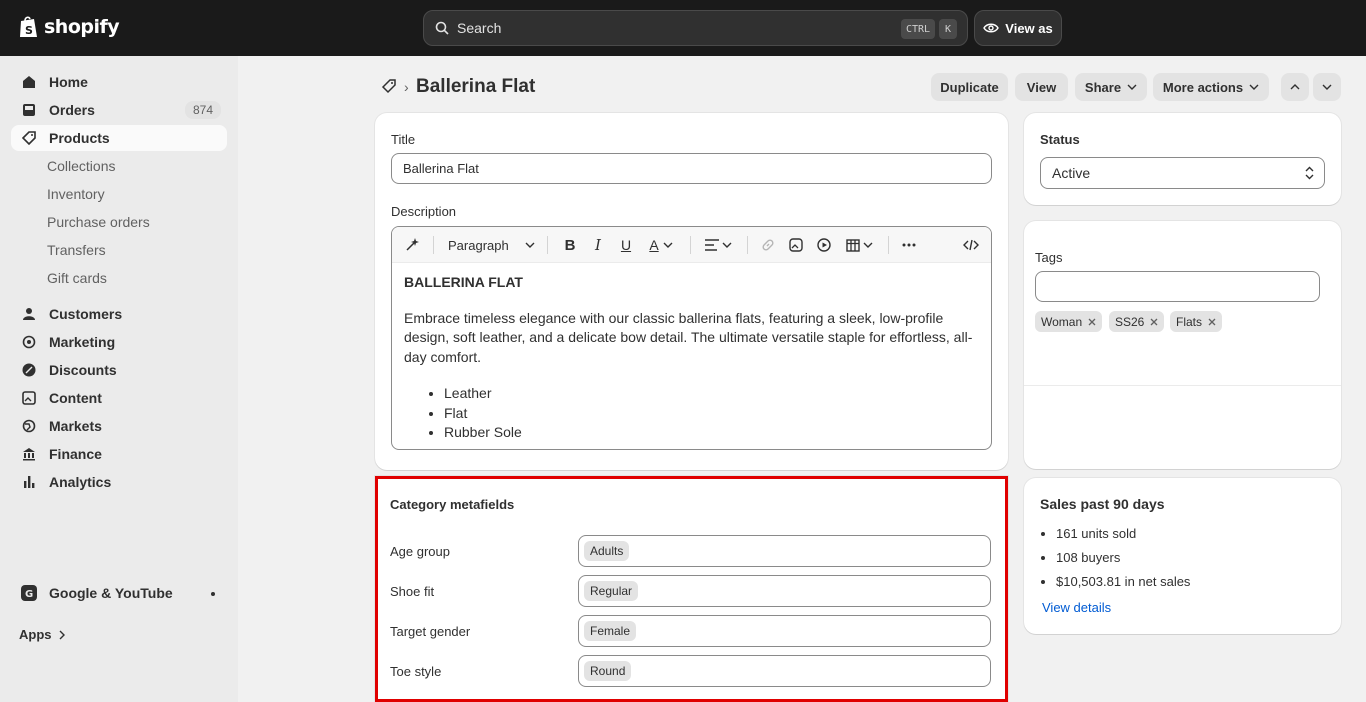  What do you see at coordinates (82, 342) in the screenshot?
I see `sidebar-item-label: Marketing` at bounding box center [82, 342].